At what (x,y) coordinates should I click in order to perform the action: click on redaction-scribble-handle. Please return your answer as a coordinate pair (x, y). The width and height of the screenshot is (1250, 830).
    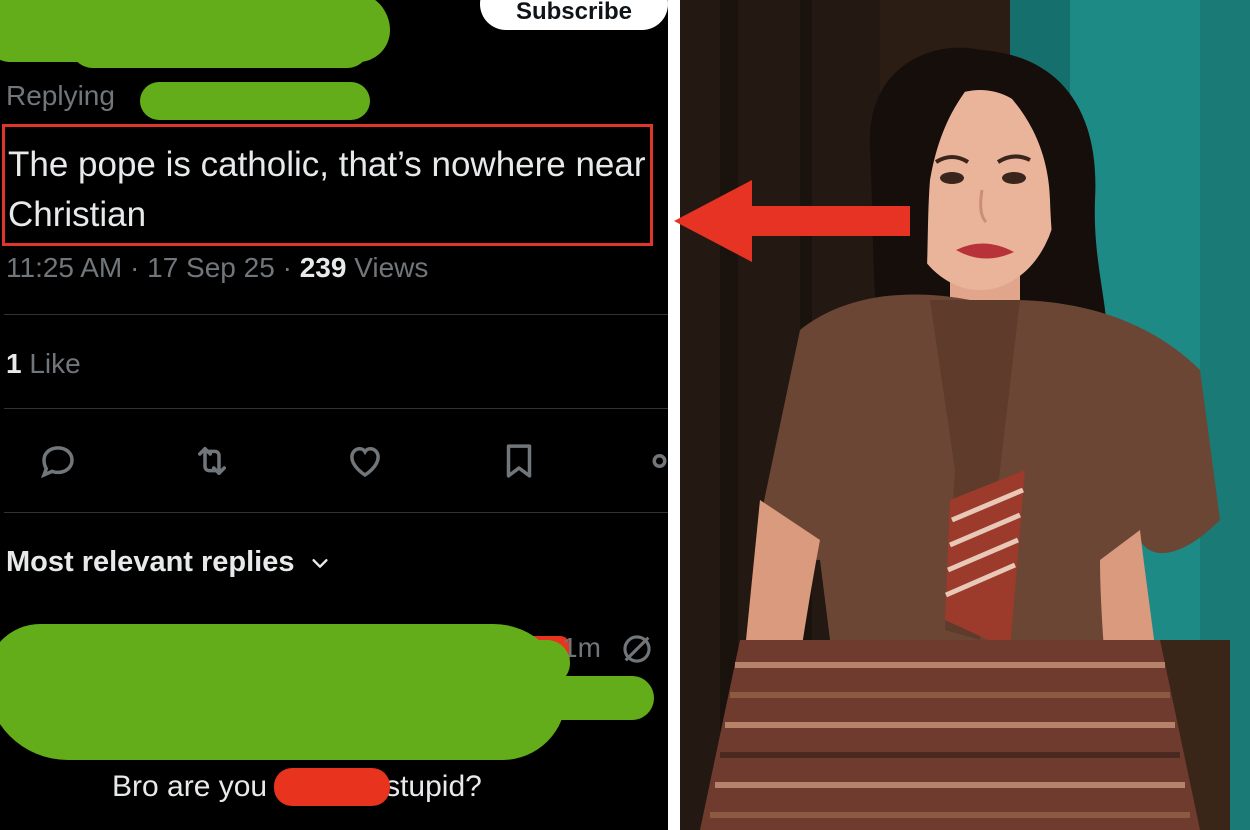
    Looking at the image, I should click on (255, 101).